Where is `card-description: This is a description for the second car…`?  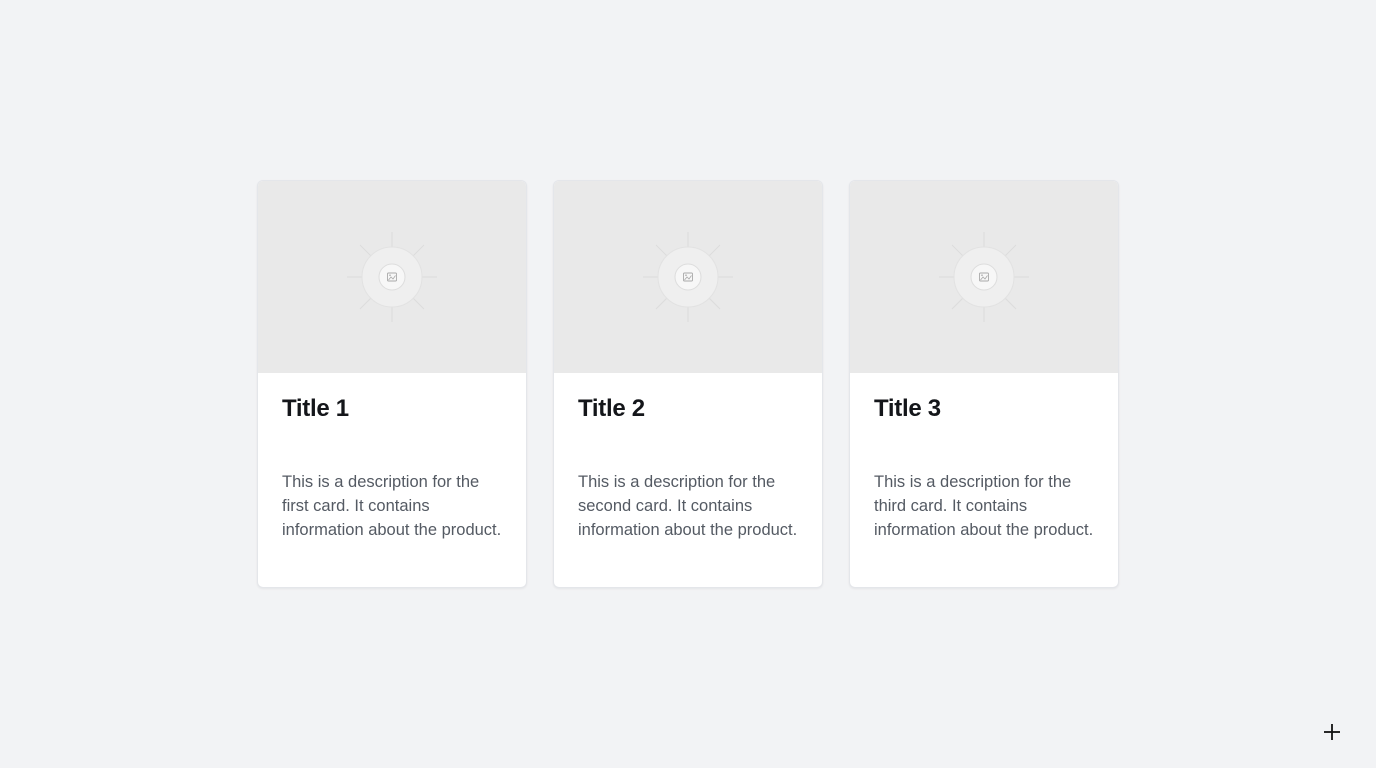
card-description: This is a description for the second car… is located at coordinates (688, 506).